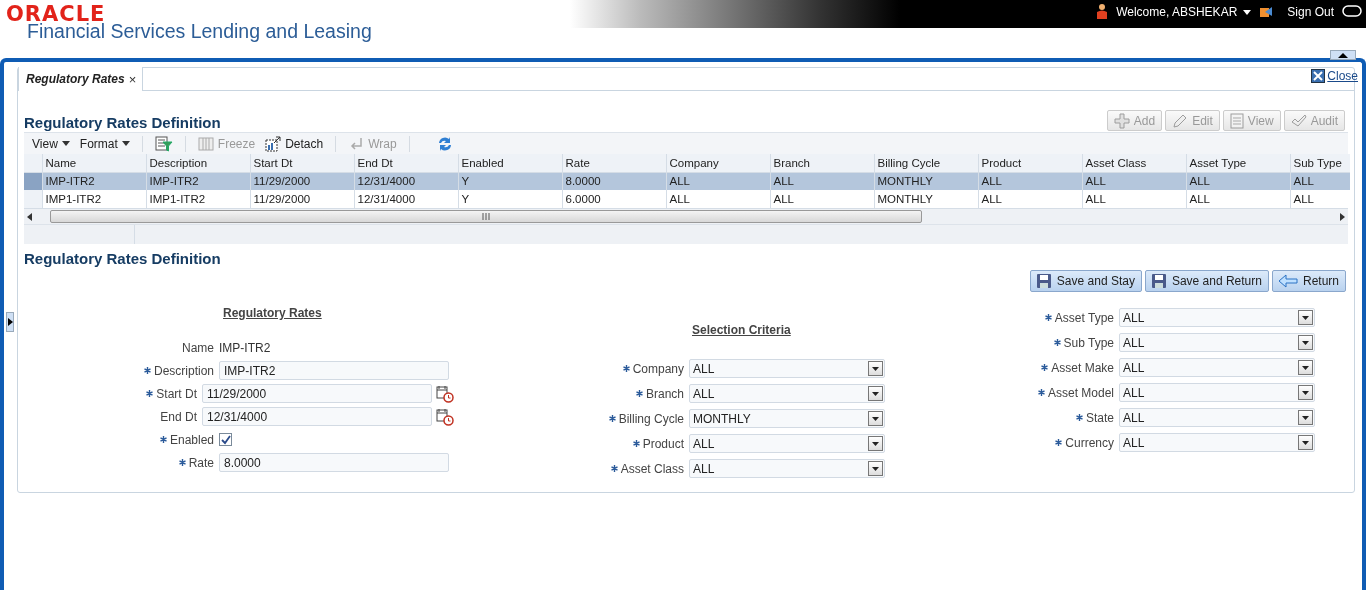 The image size is (1366, 590). What do you see at coordinates (302, 163) in the screenshot?
I see `column-header: Start Dt` at bounding box center [302, 163].